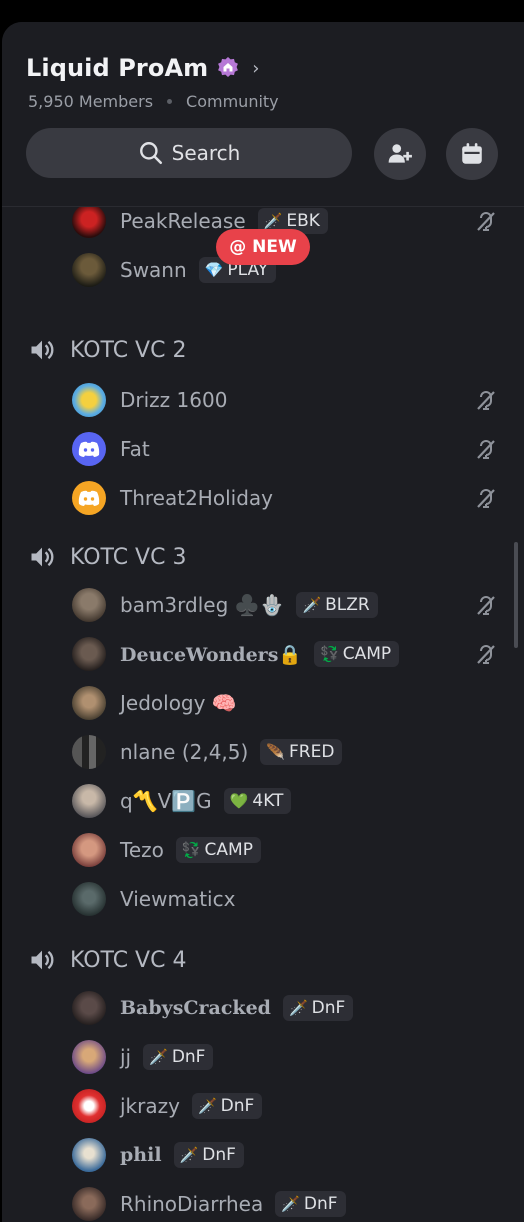  I want to click on new-mentions-pill: @ NEW, so click(263, 247).